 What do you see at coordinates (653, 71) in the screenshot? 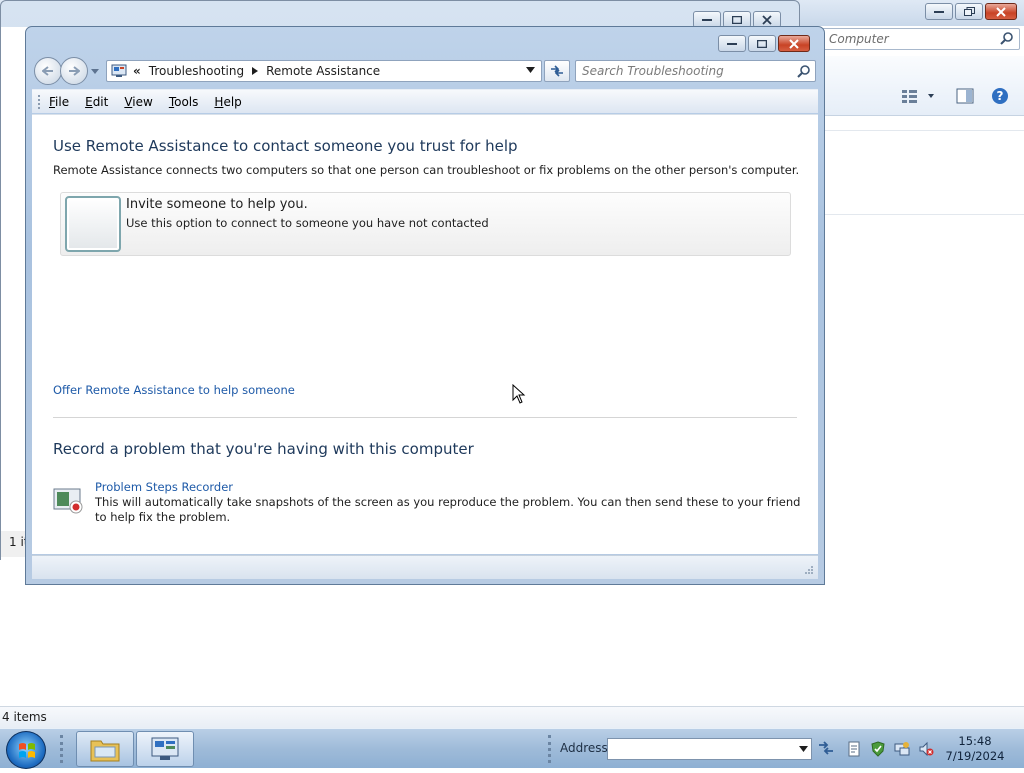
I see `search-placeholder: Search Troubleshooting` at bounding box center [653, 71].